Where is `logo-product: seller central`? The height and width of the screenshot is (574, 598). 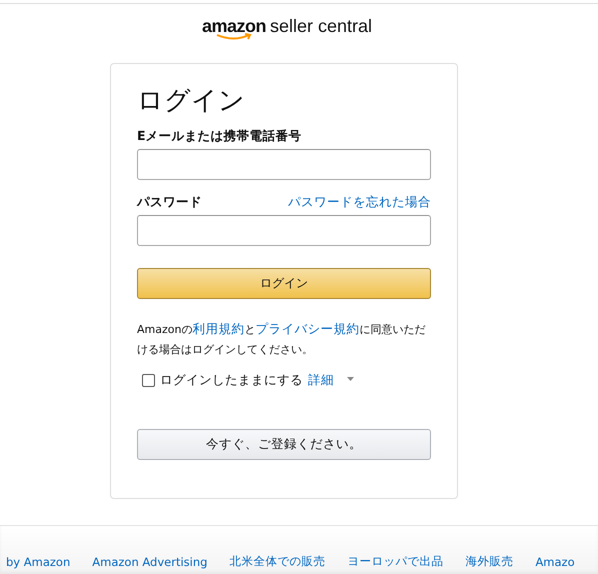
logo-product: seller central is located at coordinates (321, 26).